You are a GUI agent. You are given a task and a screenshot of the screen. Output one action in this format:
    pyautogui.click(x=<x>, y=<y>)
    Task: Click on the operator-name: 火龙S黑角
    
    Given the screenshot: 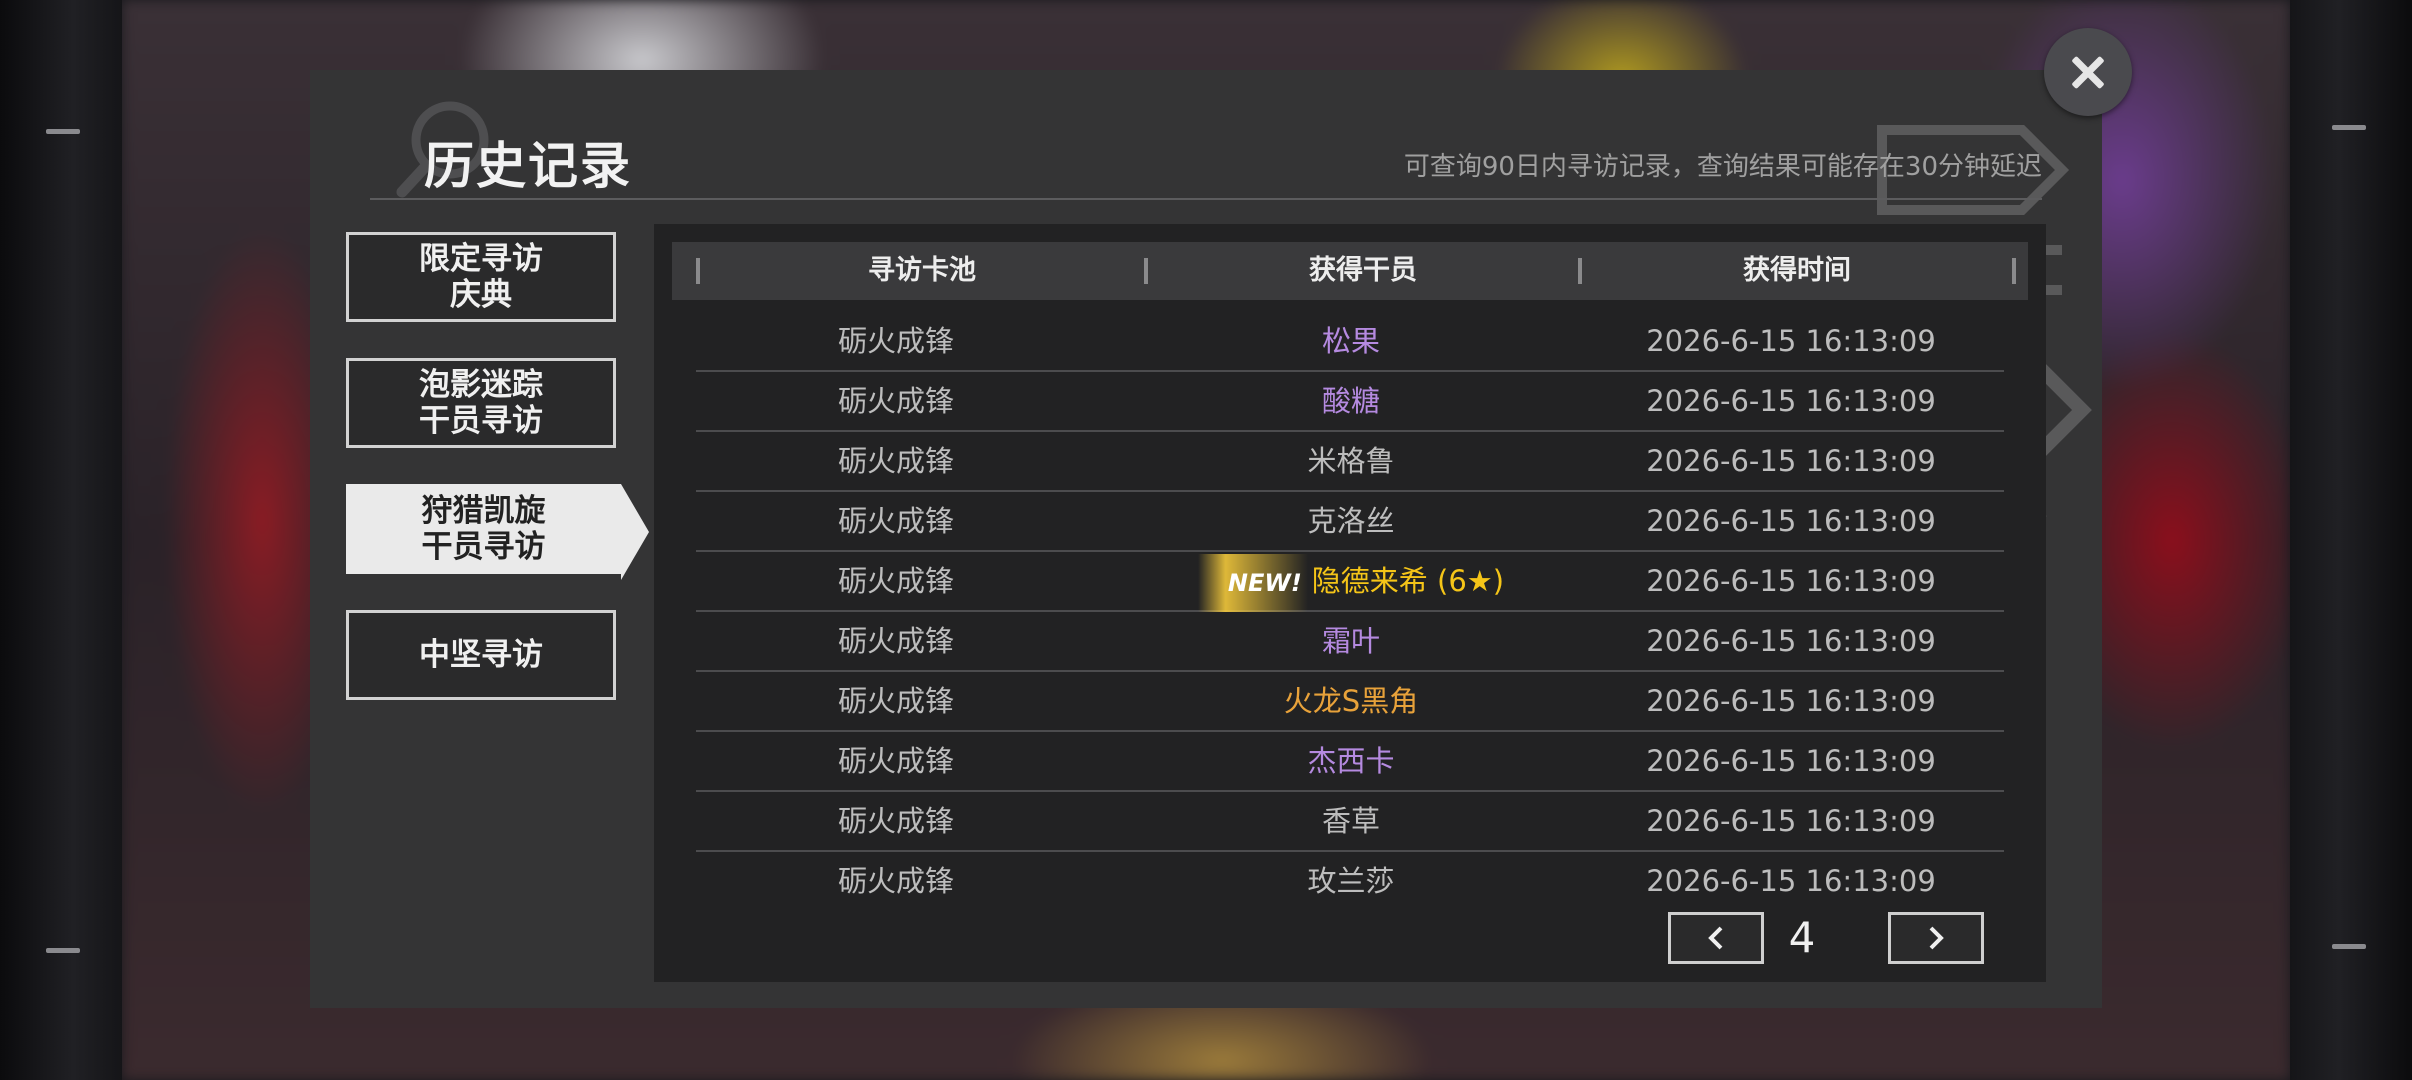 What is the action you would take?
    pyautogui.click(x=1351, y=701)
    